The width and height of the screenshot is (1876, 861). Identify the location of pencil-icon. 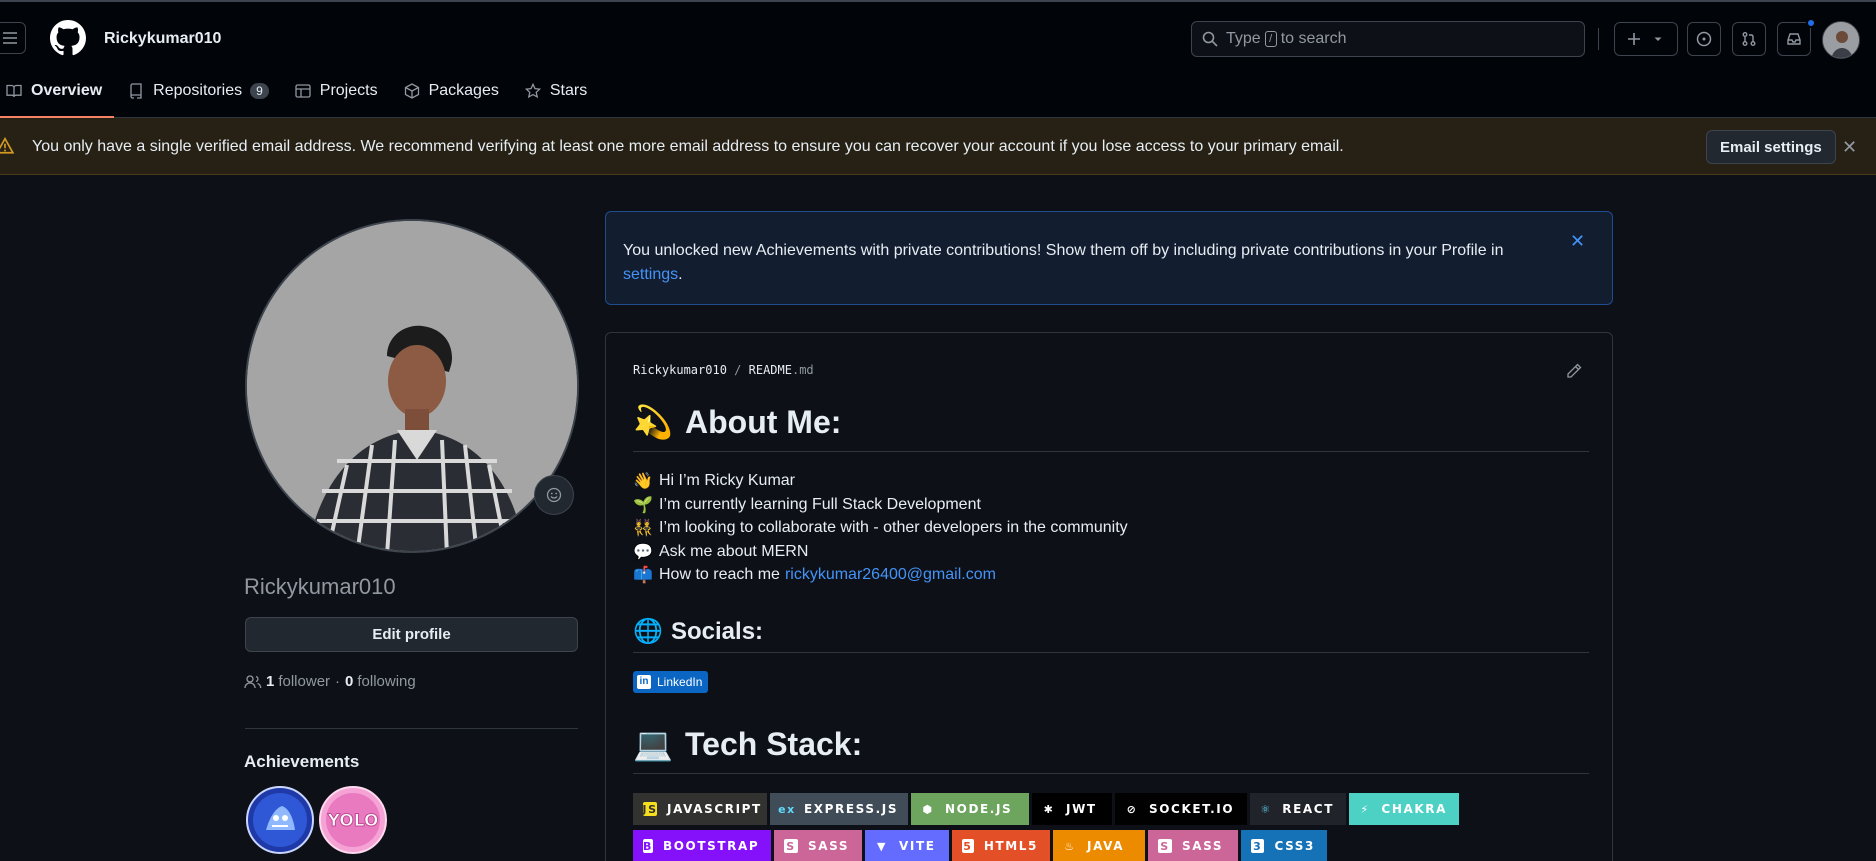
(1574, 371).